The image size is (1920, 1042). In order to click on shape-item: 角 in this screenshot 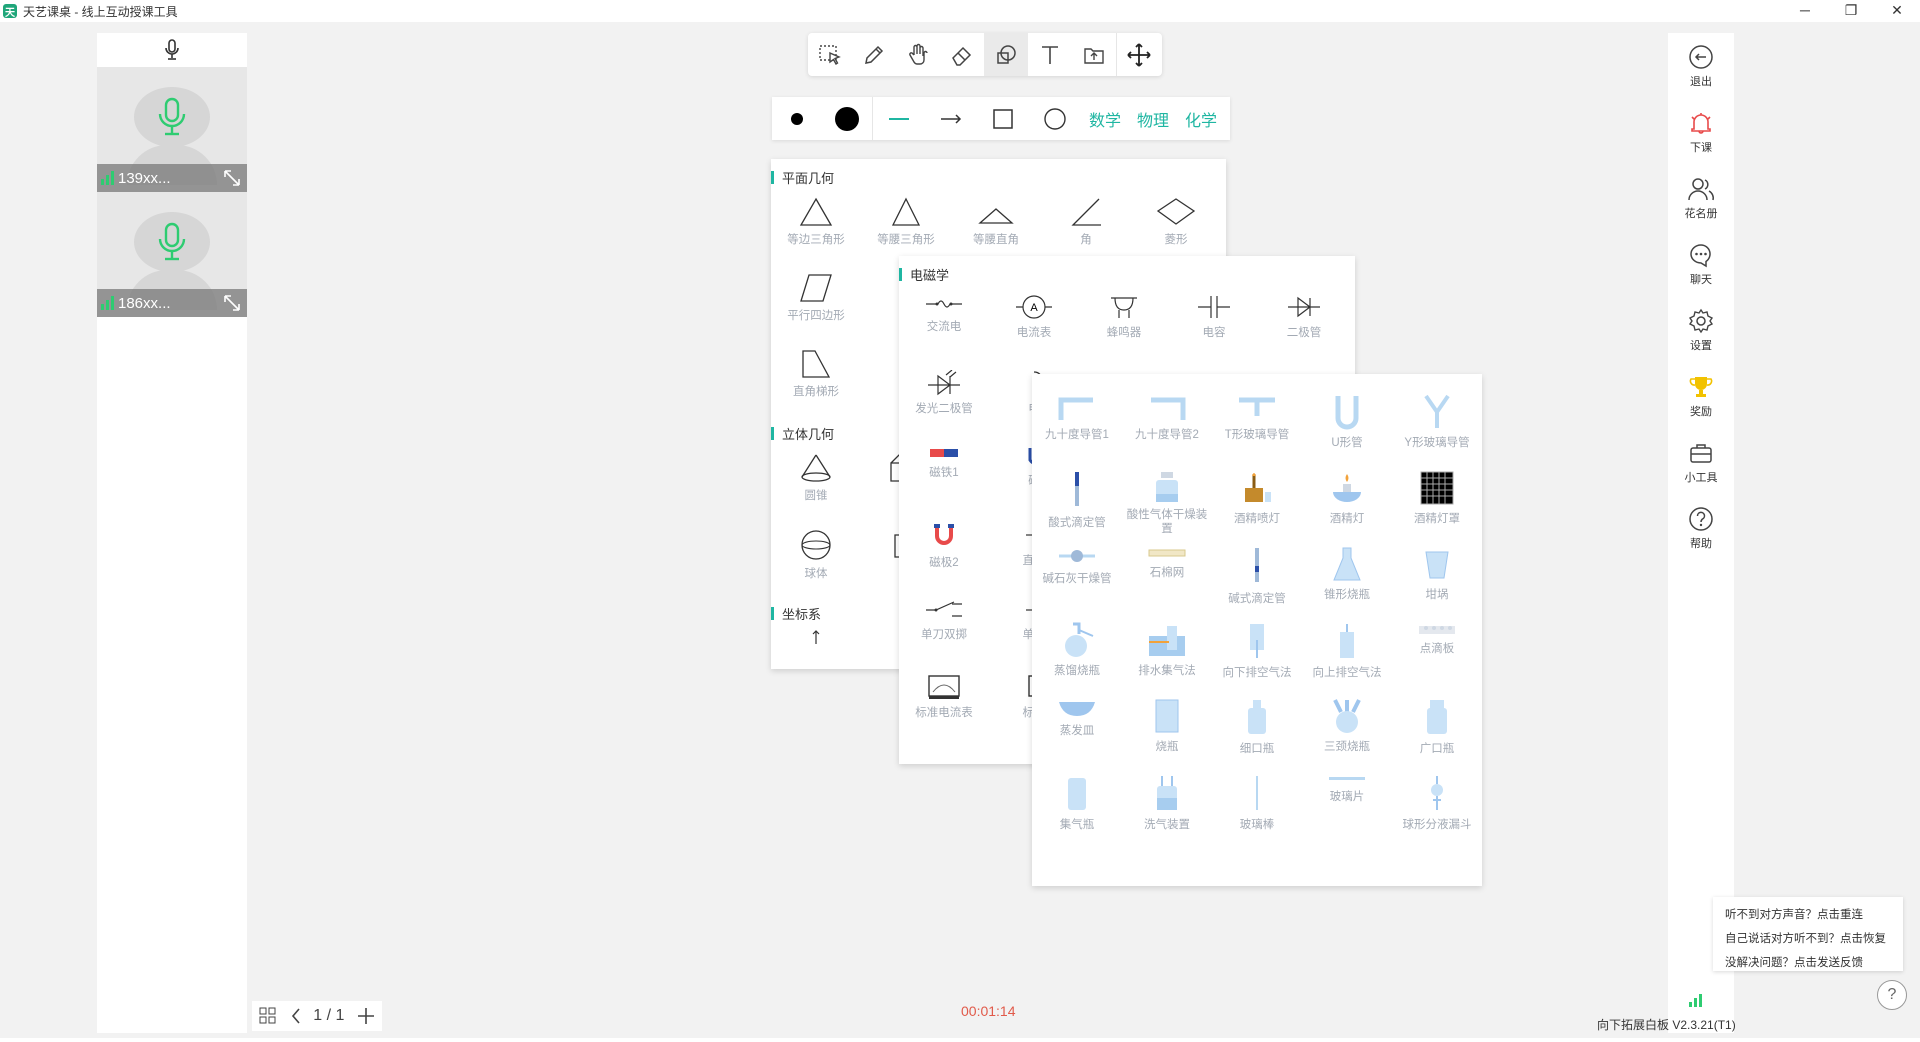, I will do `click(1086, 225)`.